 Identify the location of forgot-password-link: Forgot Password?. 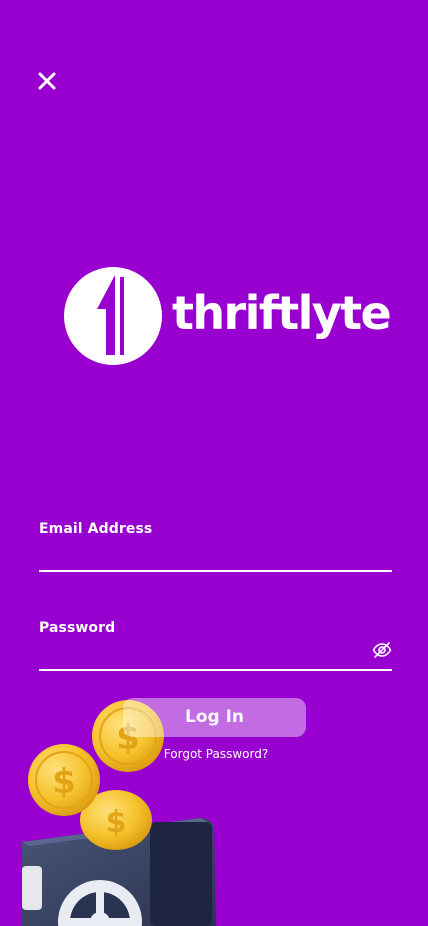
(216, 754).